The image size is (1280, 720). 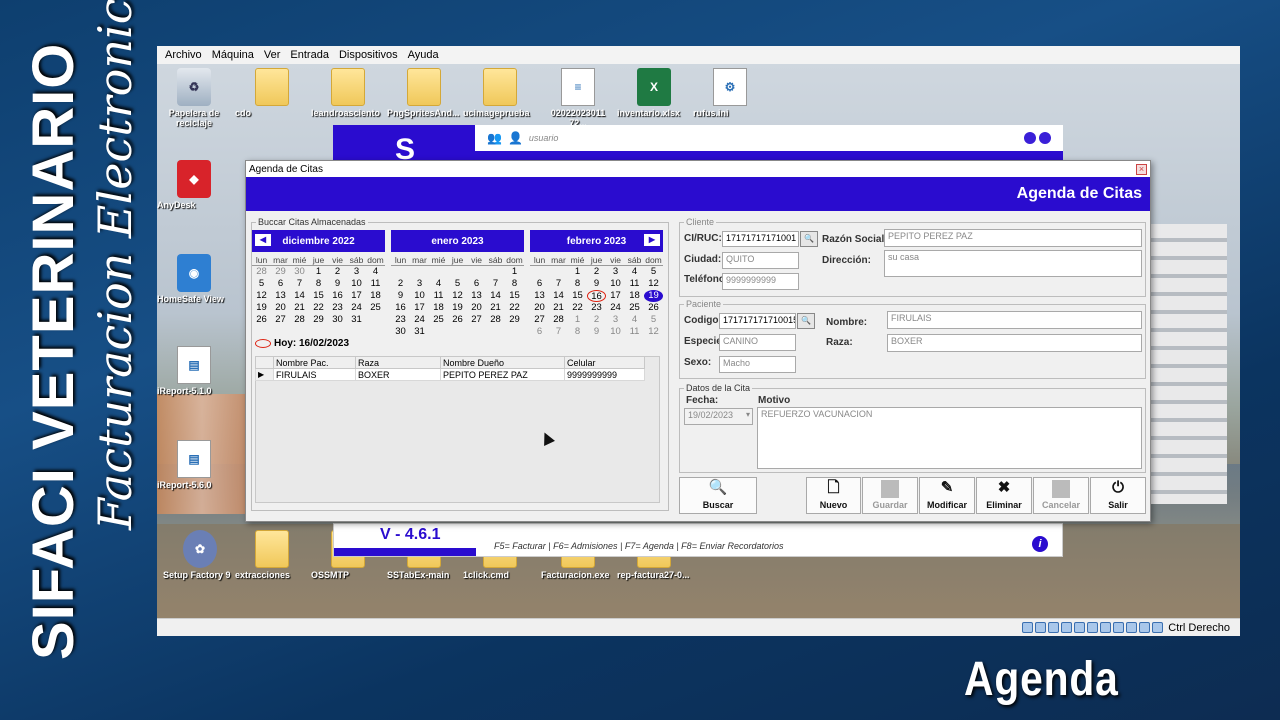 I want to click on cancelar-button: Cancelar, so click(x=1061, y=495).